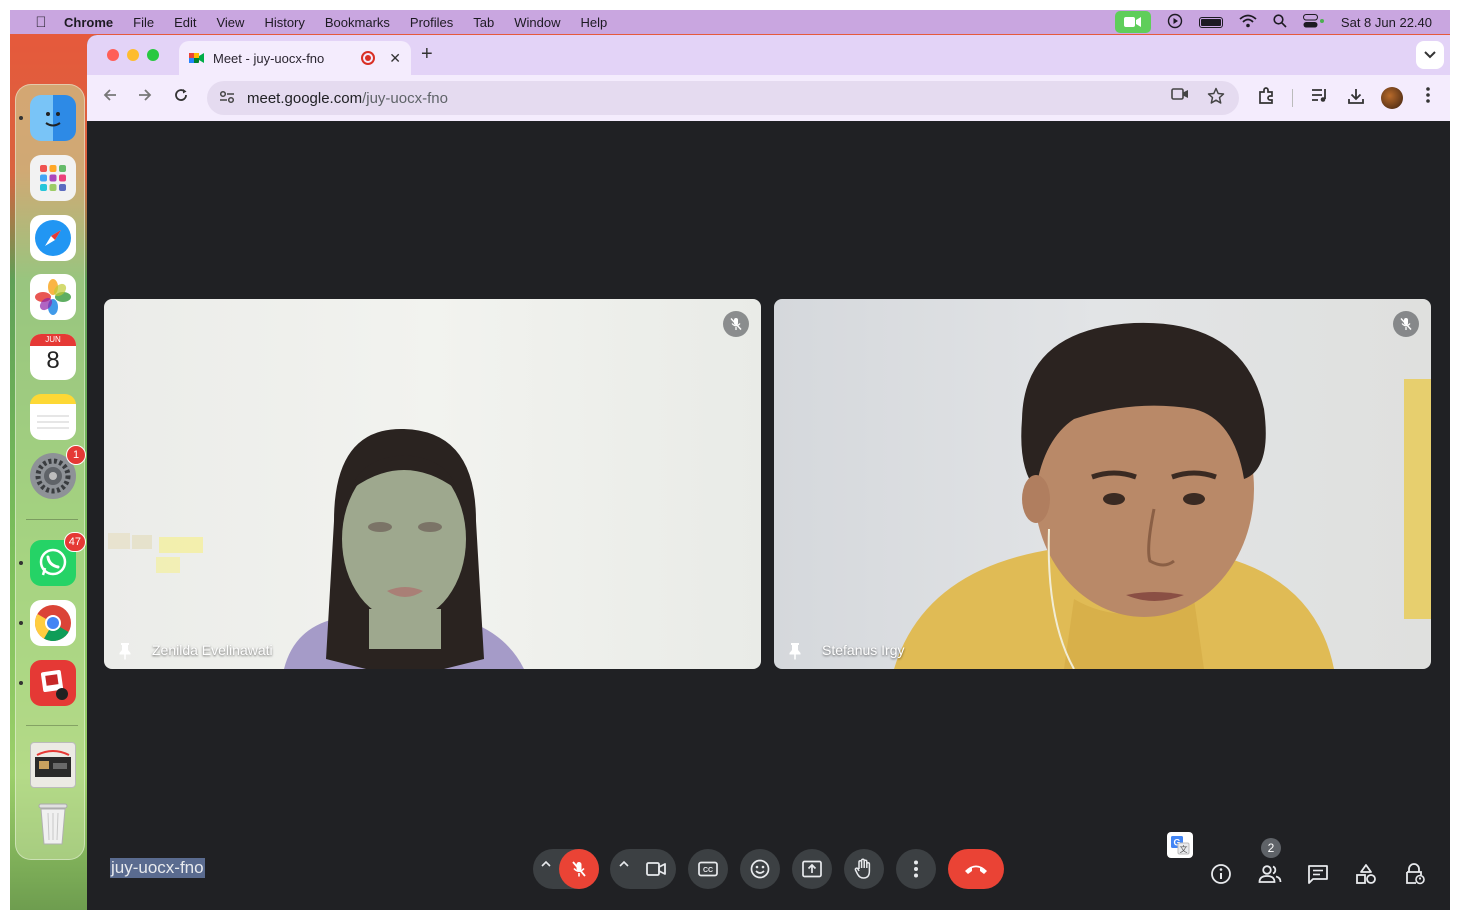  I want to click on menu-window: Window, so click(537, 22).